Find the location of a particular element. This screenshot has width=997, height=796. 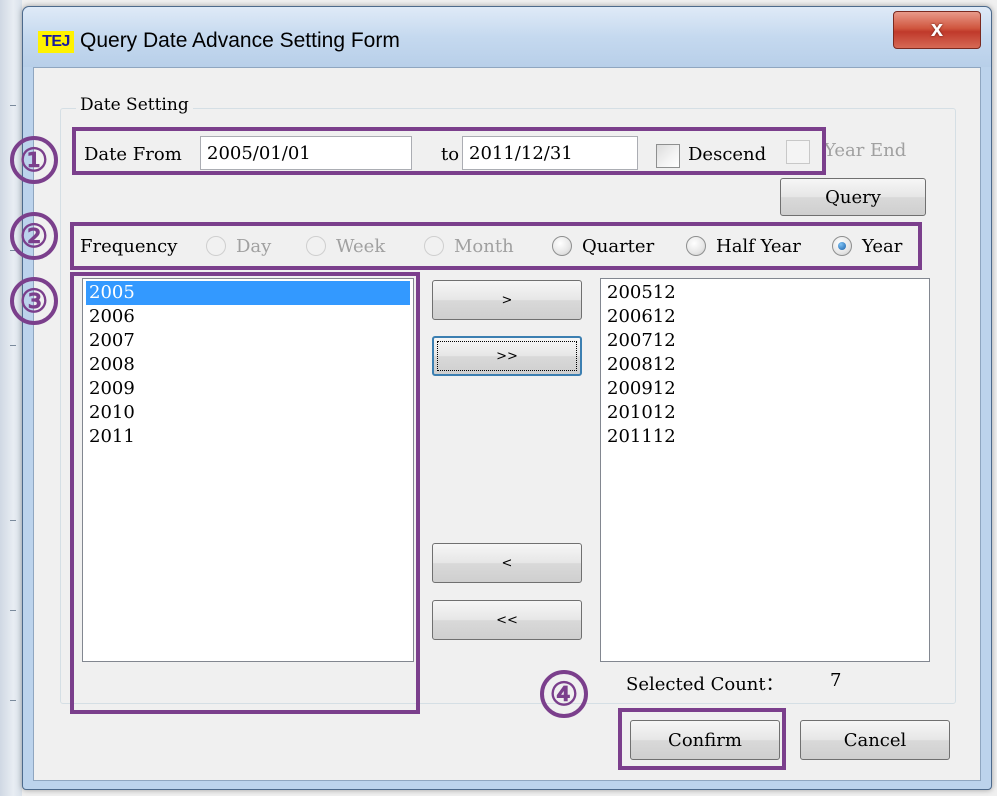

add-selected-button: > is located at coordinates (507, 300).